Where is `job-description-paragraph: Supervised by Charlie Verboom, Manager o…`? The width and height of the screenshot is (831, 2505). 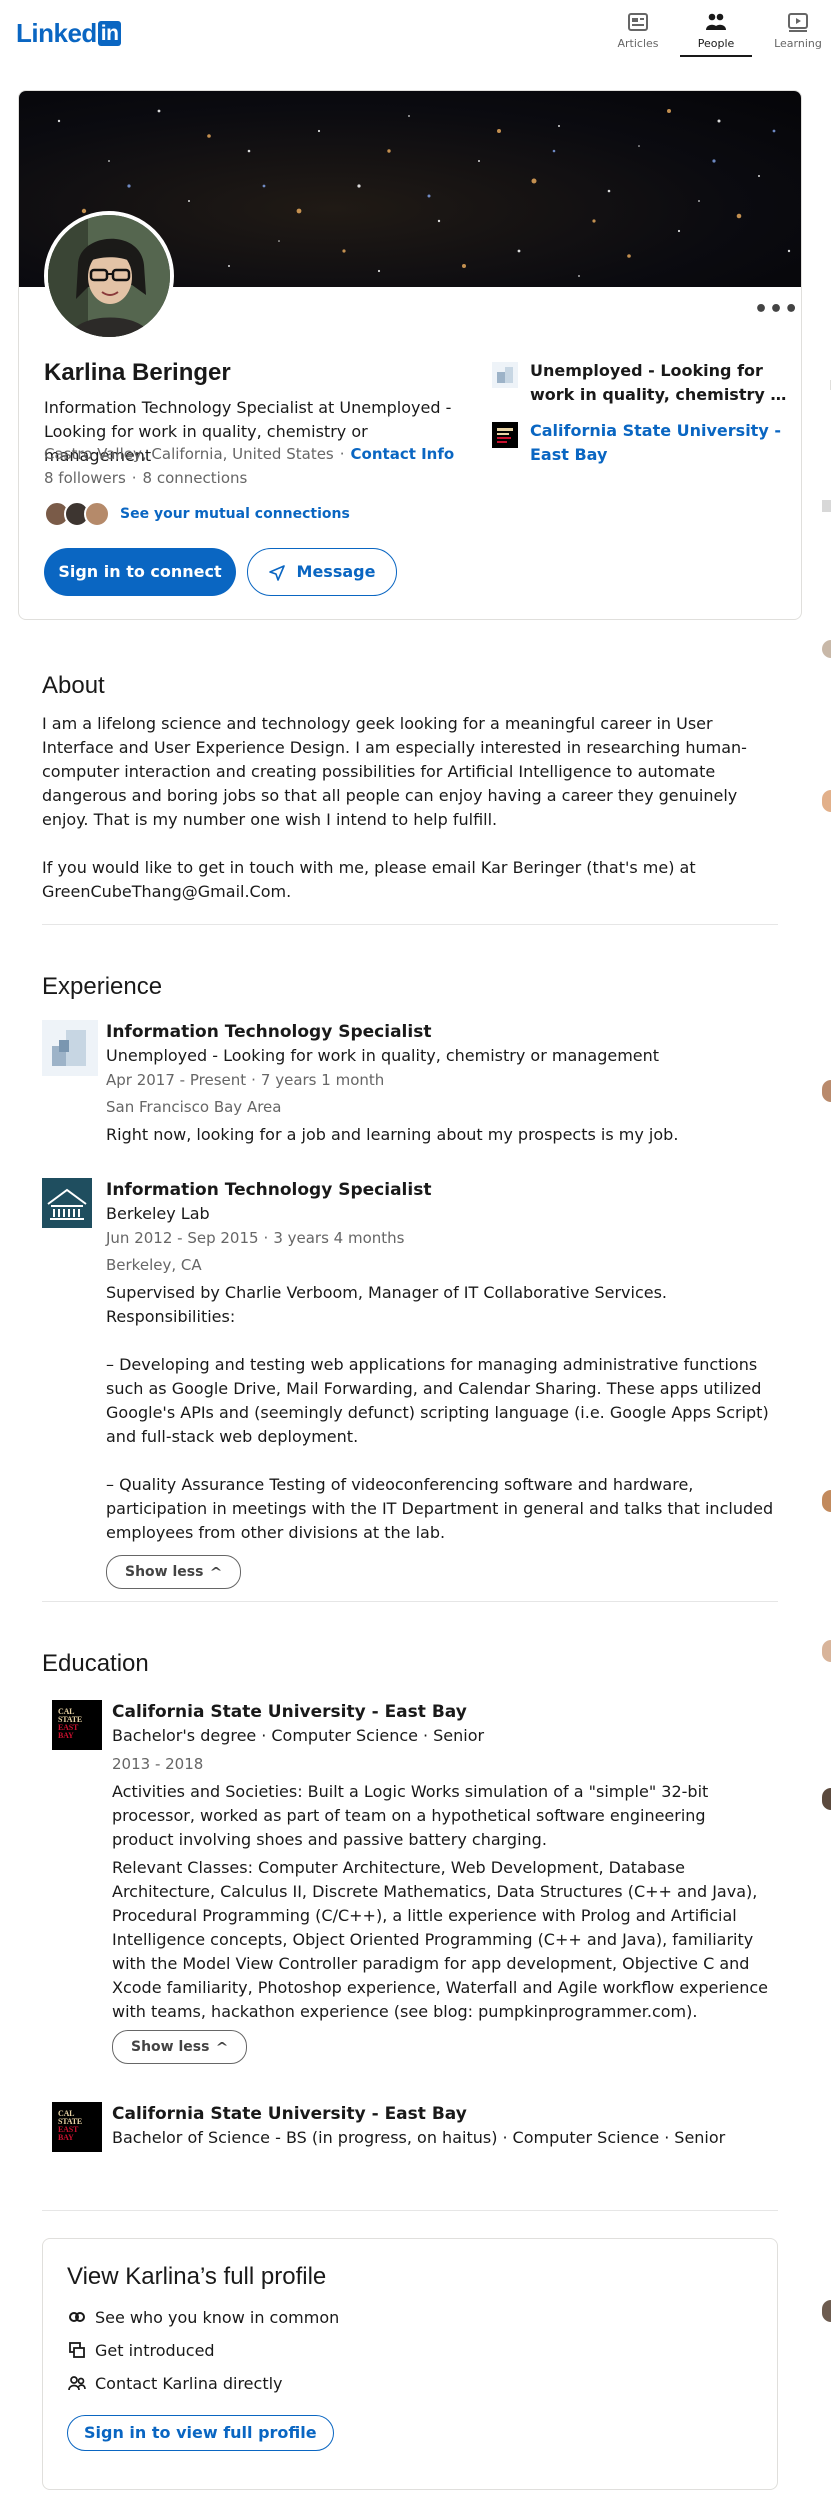
job-description-paragraph: Supervised by Charlie Verboom, Manager o… is located at coordinates (387, 1304).